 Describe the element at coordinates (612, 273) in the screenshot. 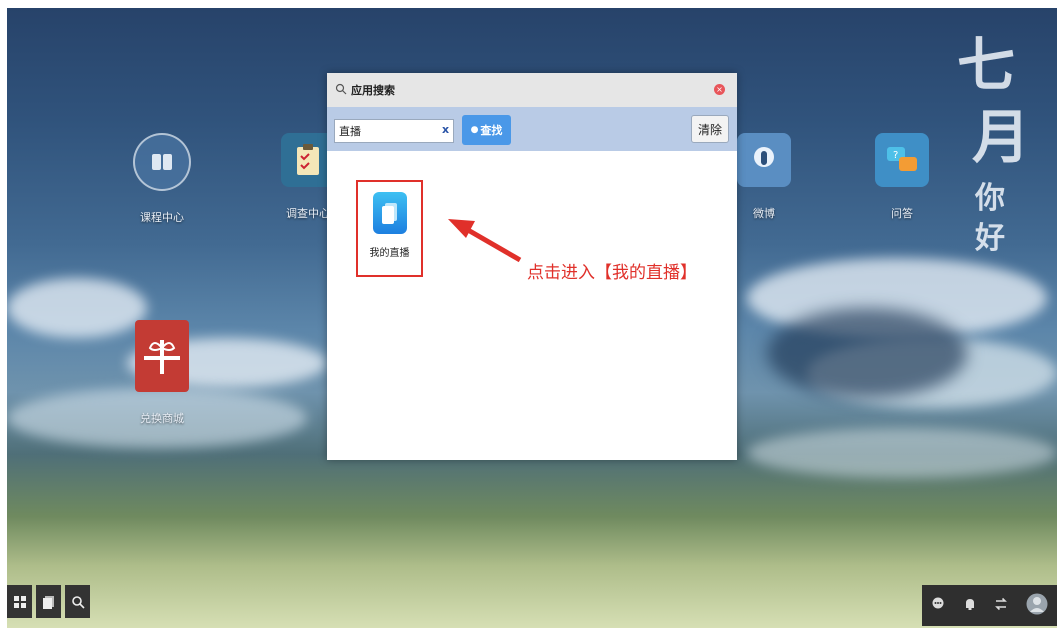

I see `annotation-text: 点击进入【我的直播】` at that location.